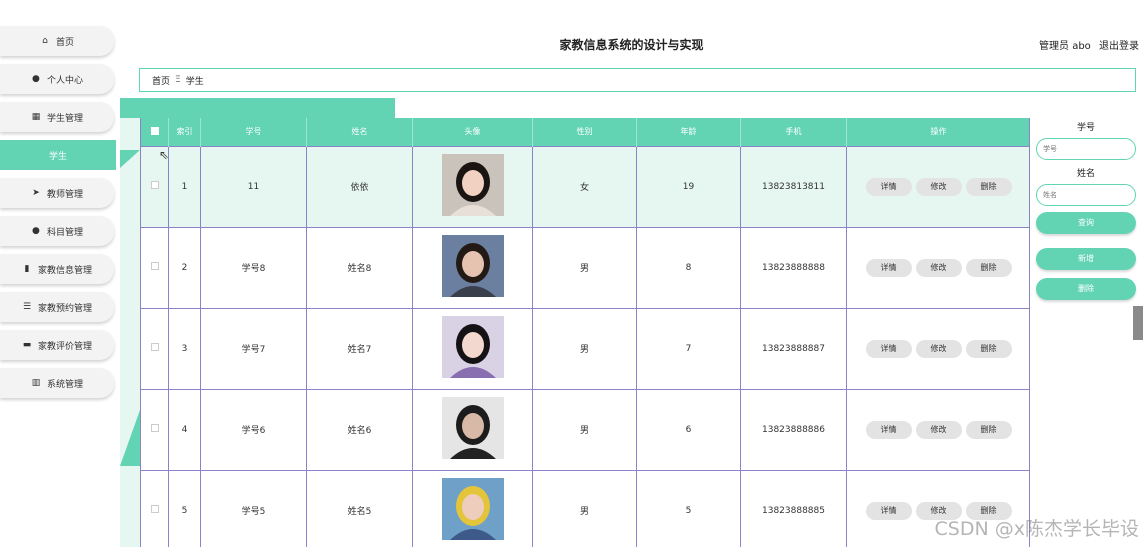 The image size is (1143, 547). What do you see at coordinates (178, 80) in the screenshot?
I see `breadcrumb-separator-icon: Ξ` at bounding box center [178, 80].